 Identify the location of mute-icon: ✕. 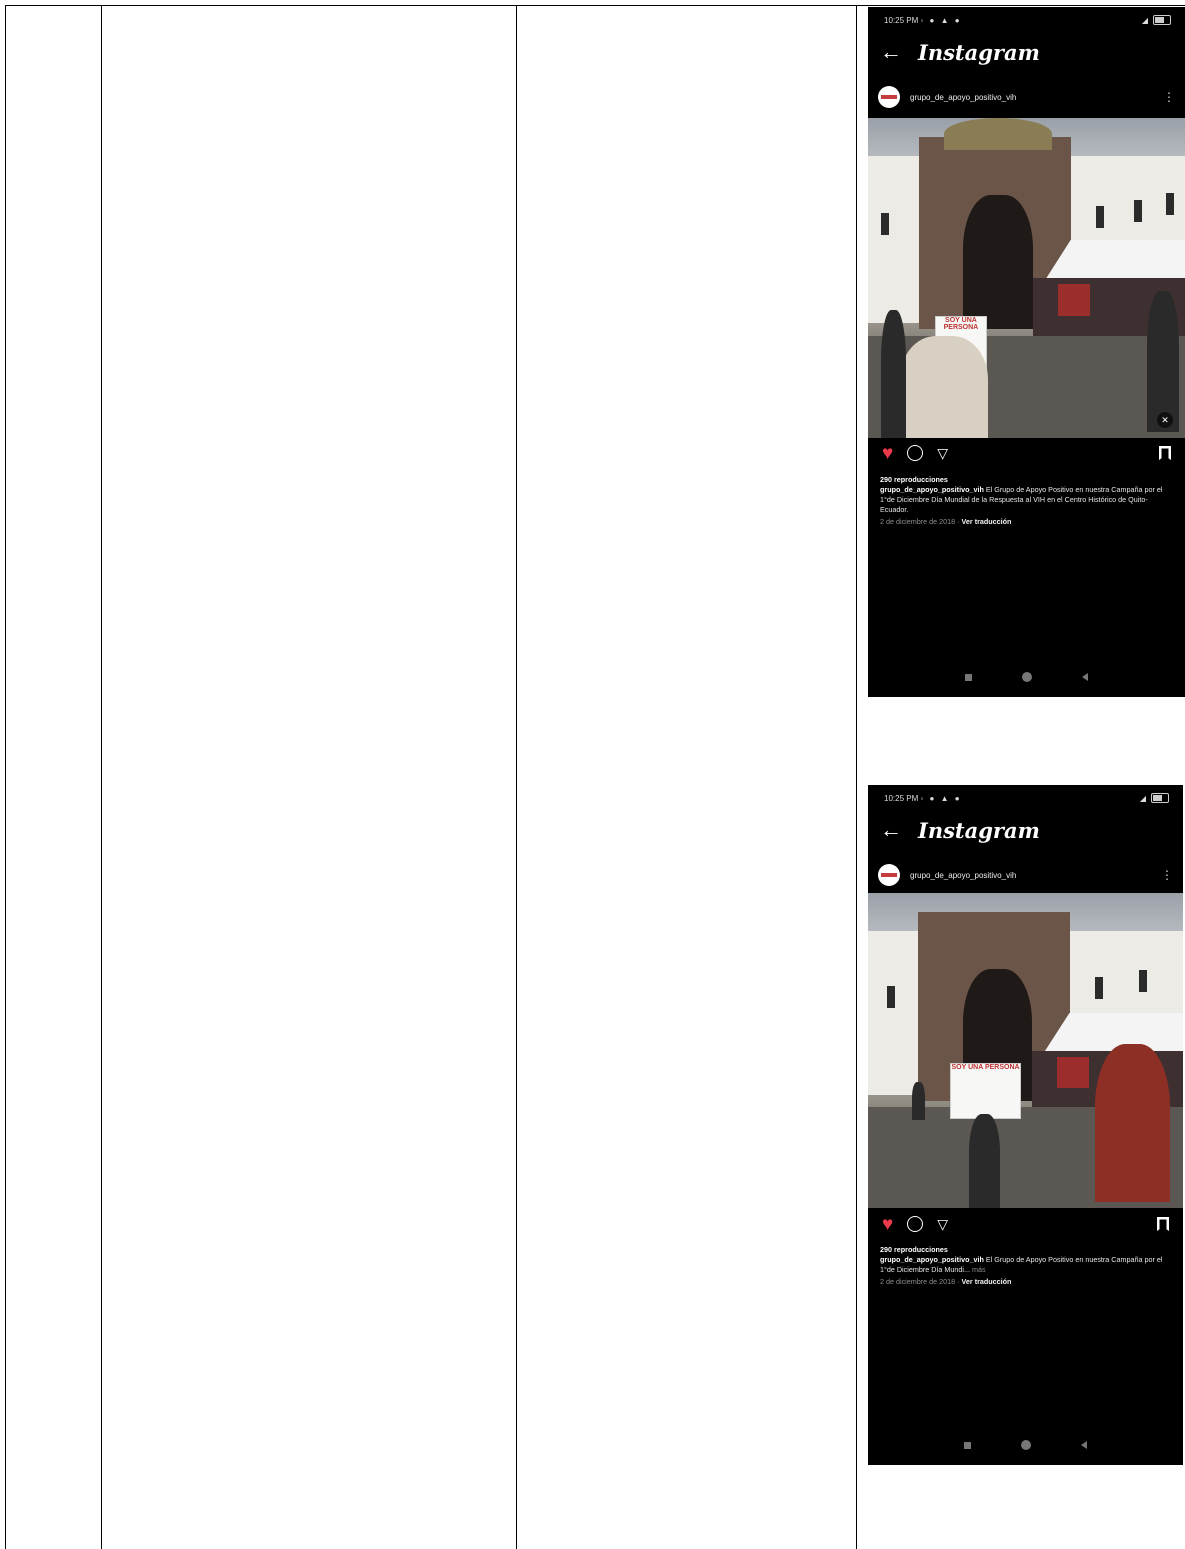
(1165, 420).